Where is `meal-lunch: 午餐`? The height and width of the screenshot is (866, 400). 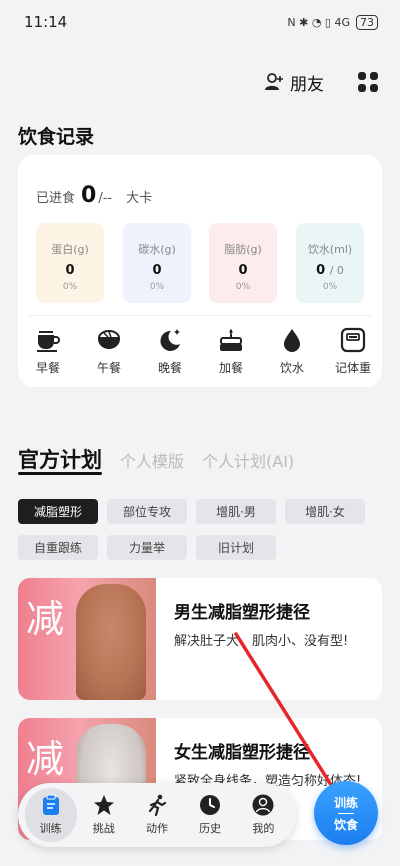
meal-lunch: 午餐 is located at coordinates (109, 351).